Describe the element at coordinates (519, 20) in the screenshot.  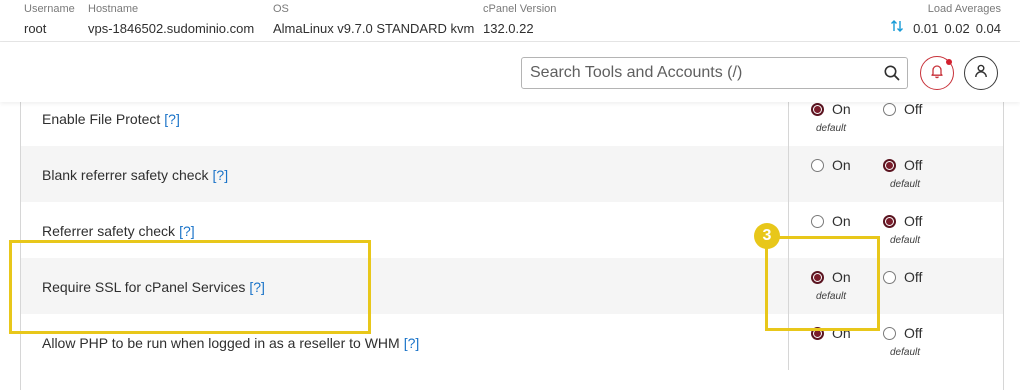
I see `cpanel-version-info: cPanel Version 132.0.22` at that location.